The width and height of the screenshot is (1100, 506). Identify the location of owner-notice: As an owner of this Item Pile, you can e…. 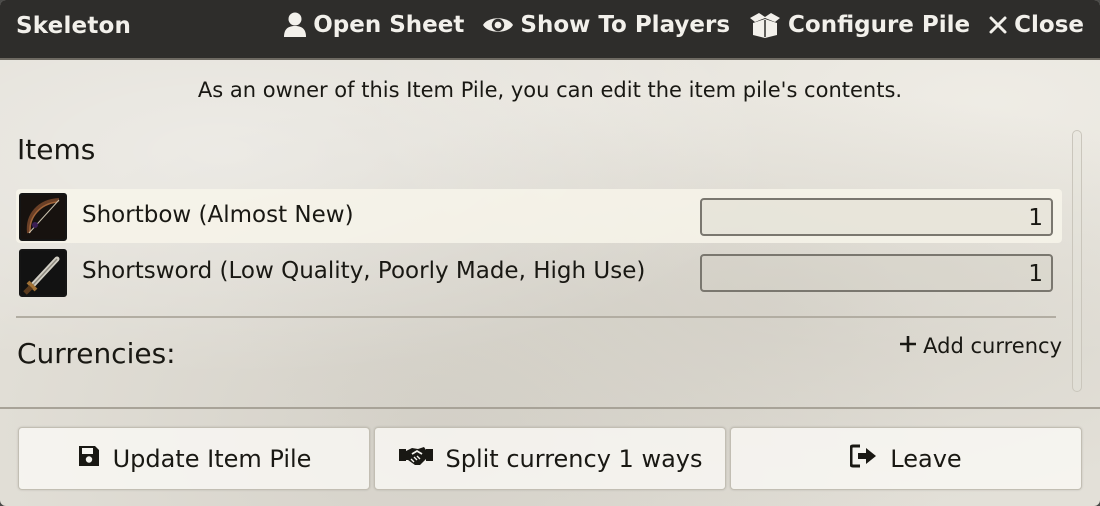
(550, 90).